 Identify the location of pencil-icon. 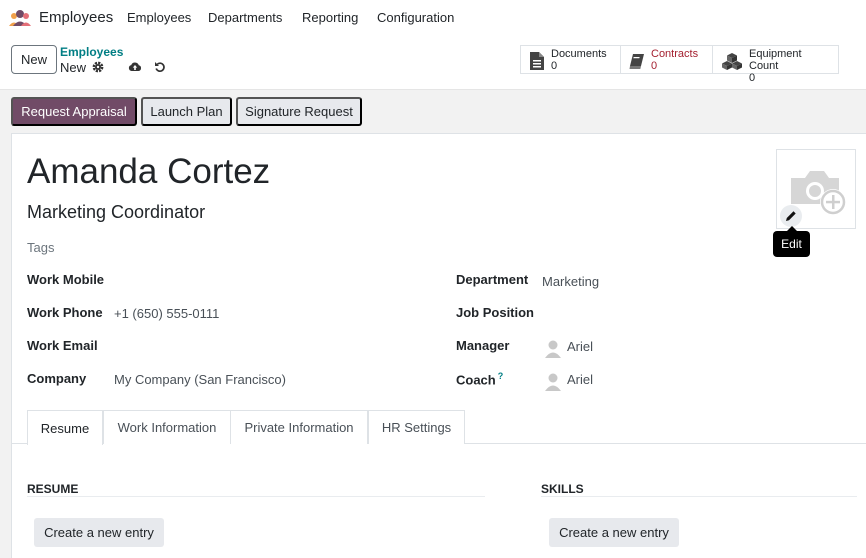
(791, 216).